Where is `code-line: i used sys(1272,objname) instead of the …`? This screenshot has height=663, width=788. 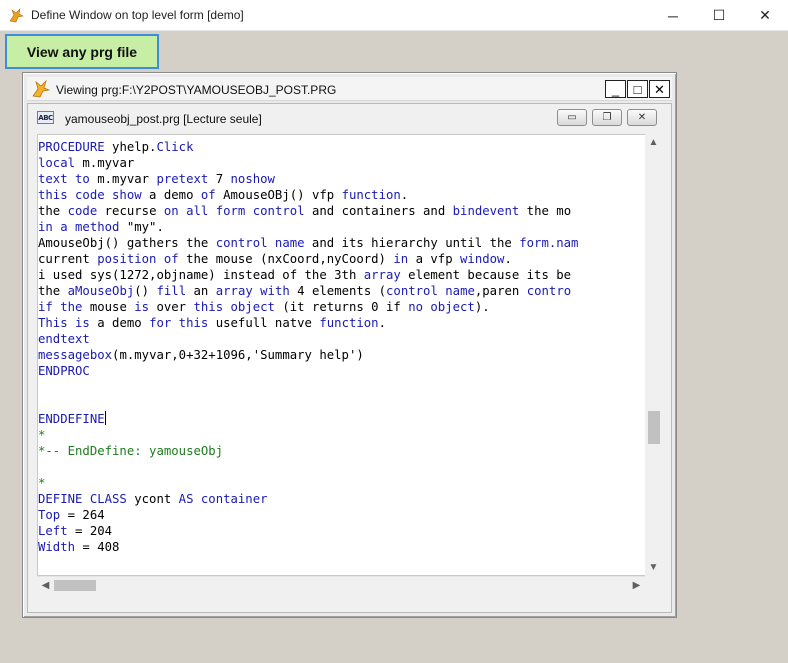 code-line: i used sys(1272,objname) instead of the … is located at coordinates (308, 275).